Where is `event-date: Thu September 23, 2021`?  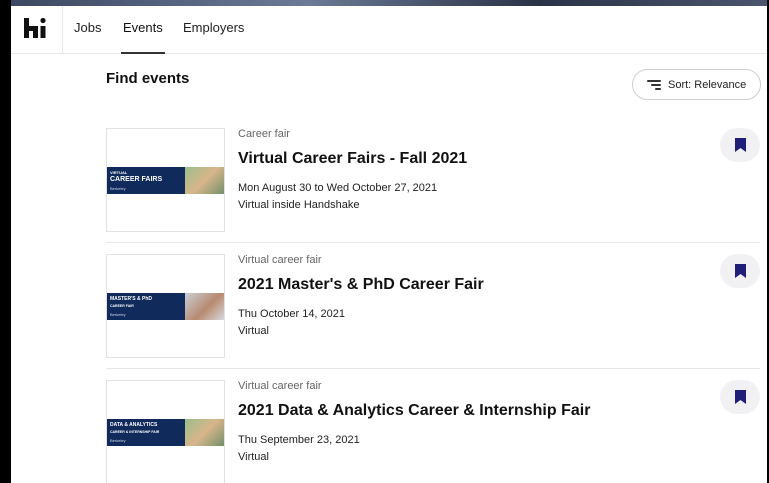 event-date: Thu September 23, 2021 is located at coordinates (299, 440).